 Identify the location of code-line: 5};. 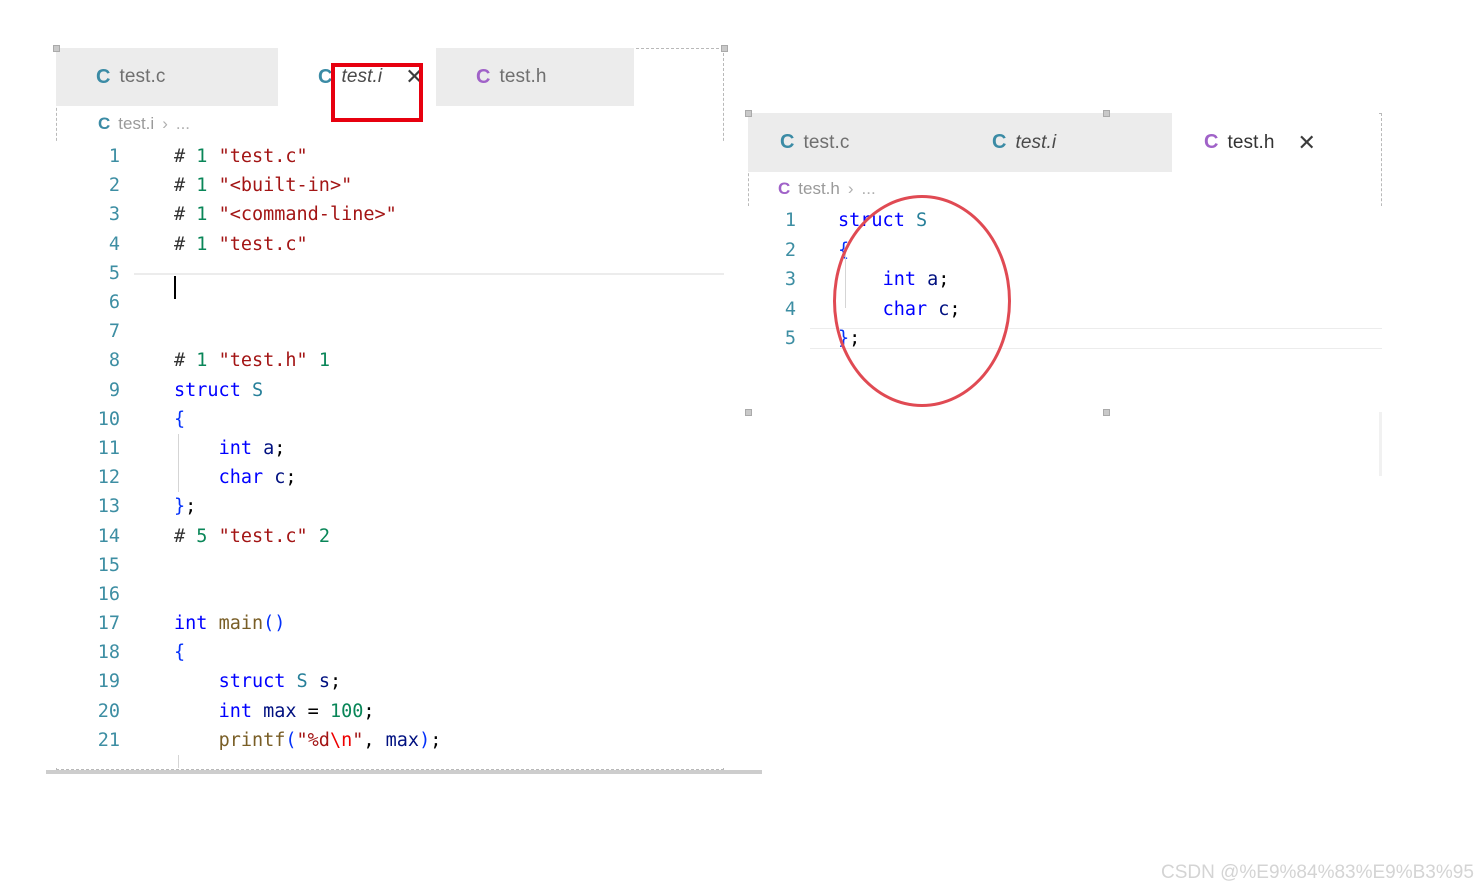
(1065, 339).